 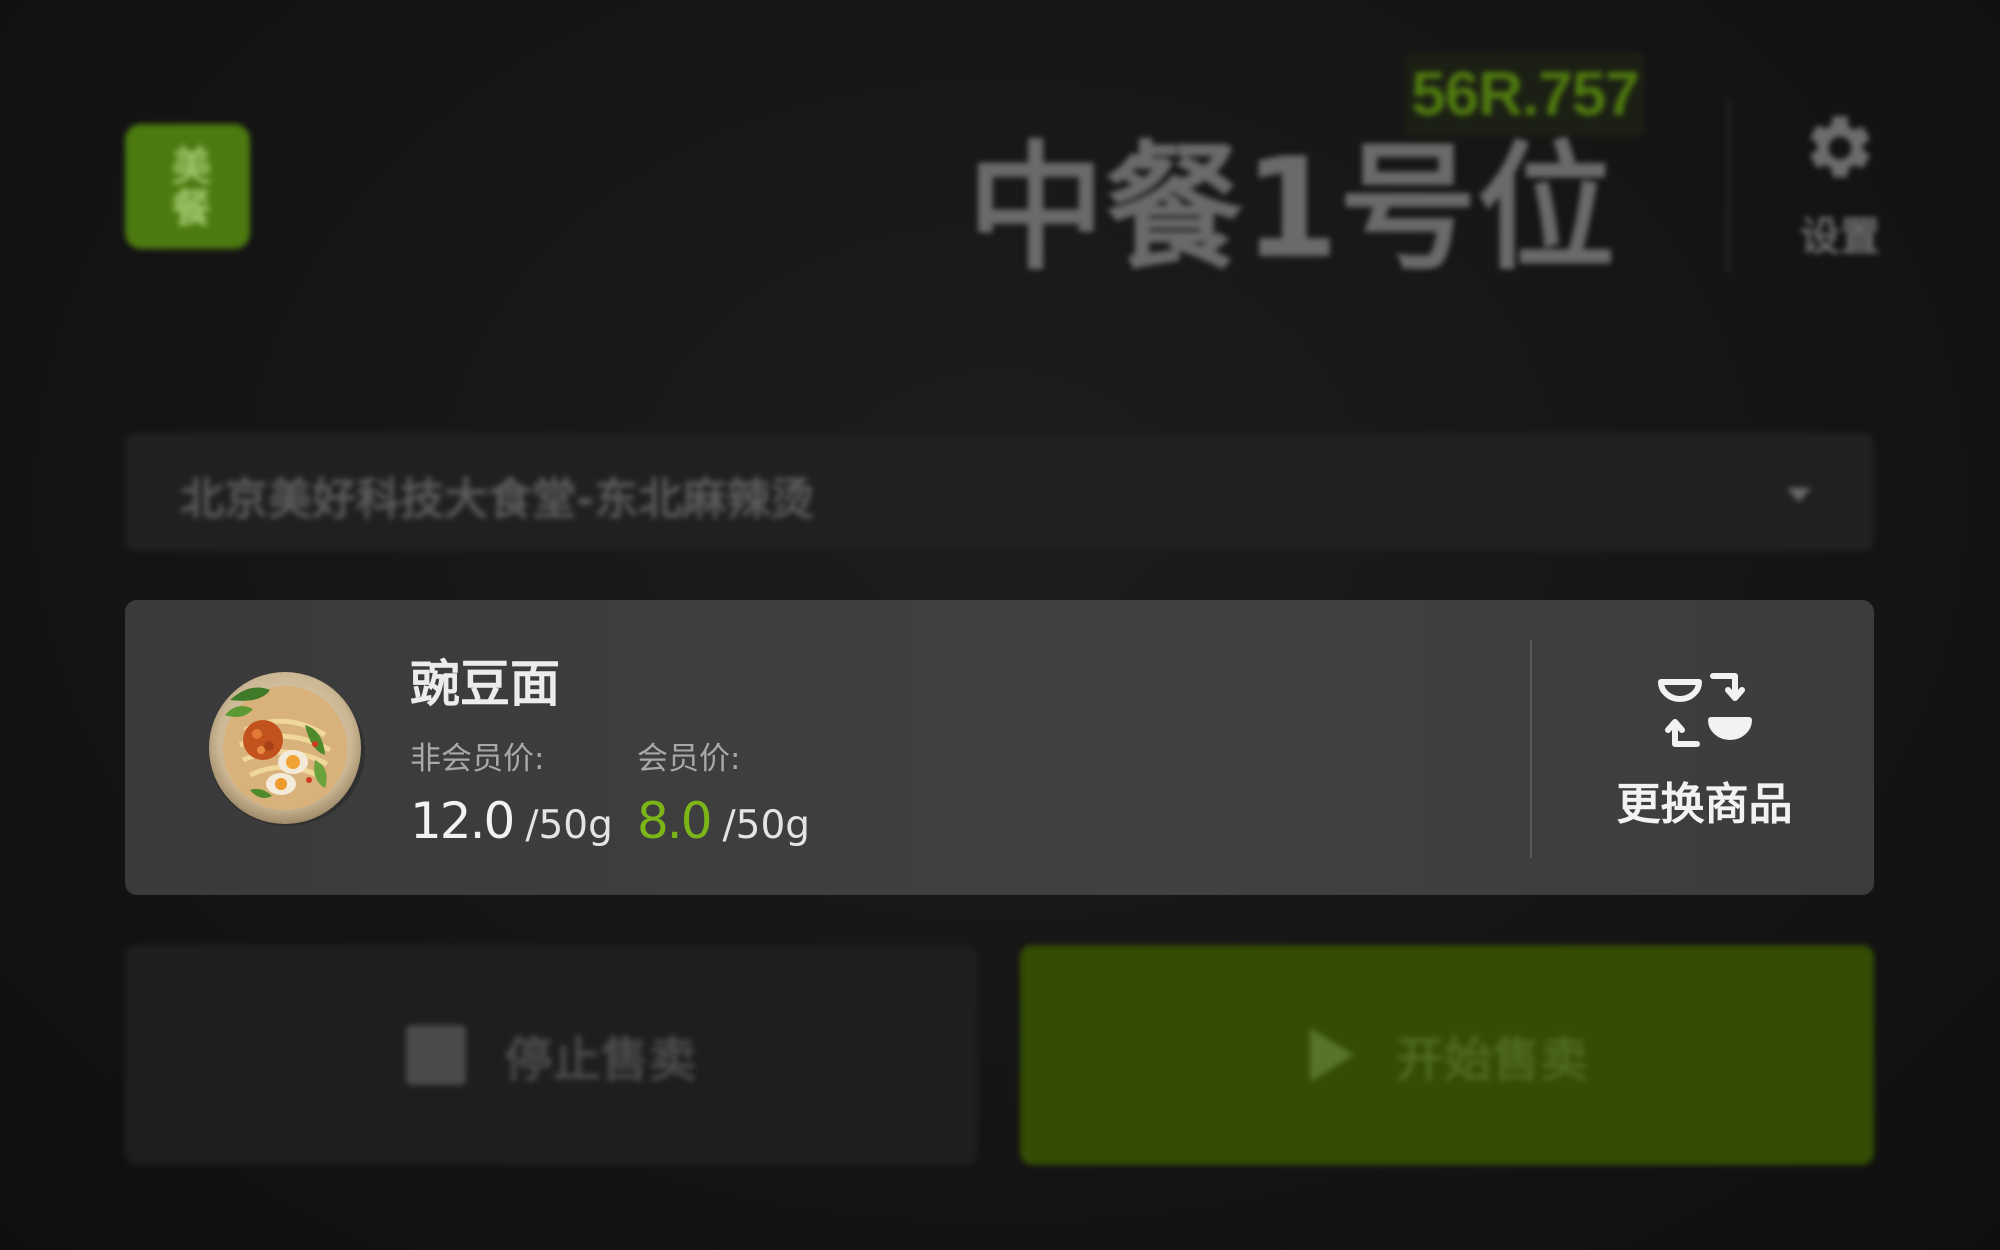 What do you see at coordinates (569, 825) in the screenshot?
I see `non-member-price-unit: /50g` at bounding box center [569, 825].